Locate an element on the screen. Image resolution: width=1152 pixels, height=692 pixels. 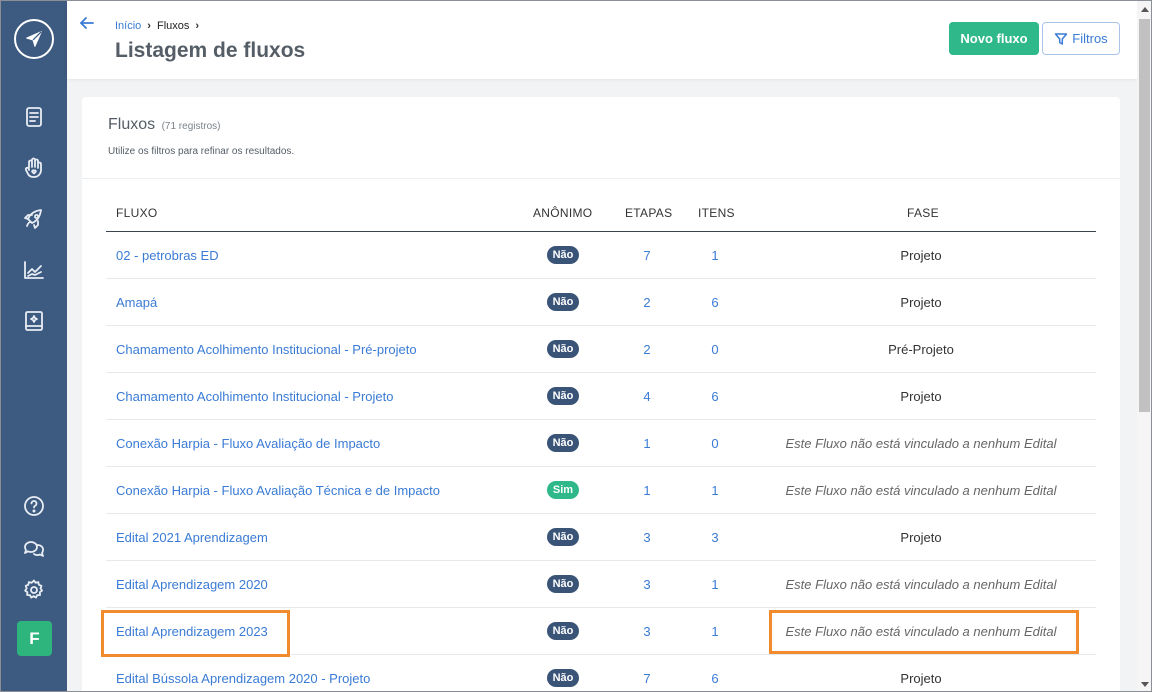
page-scrollbar is located at coordinates (1144, 346).